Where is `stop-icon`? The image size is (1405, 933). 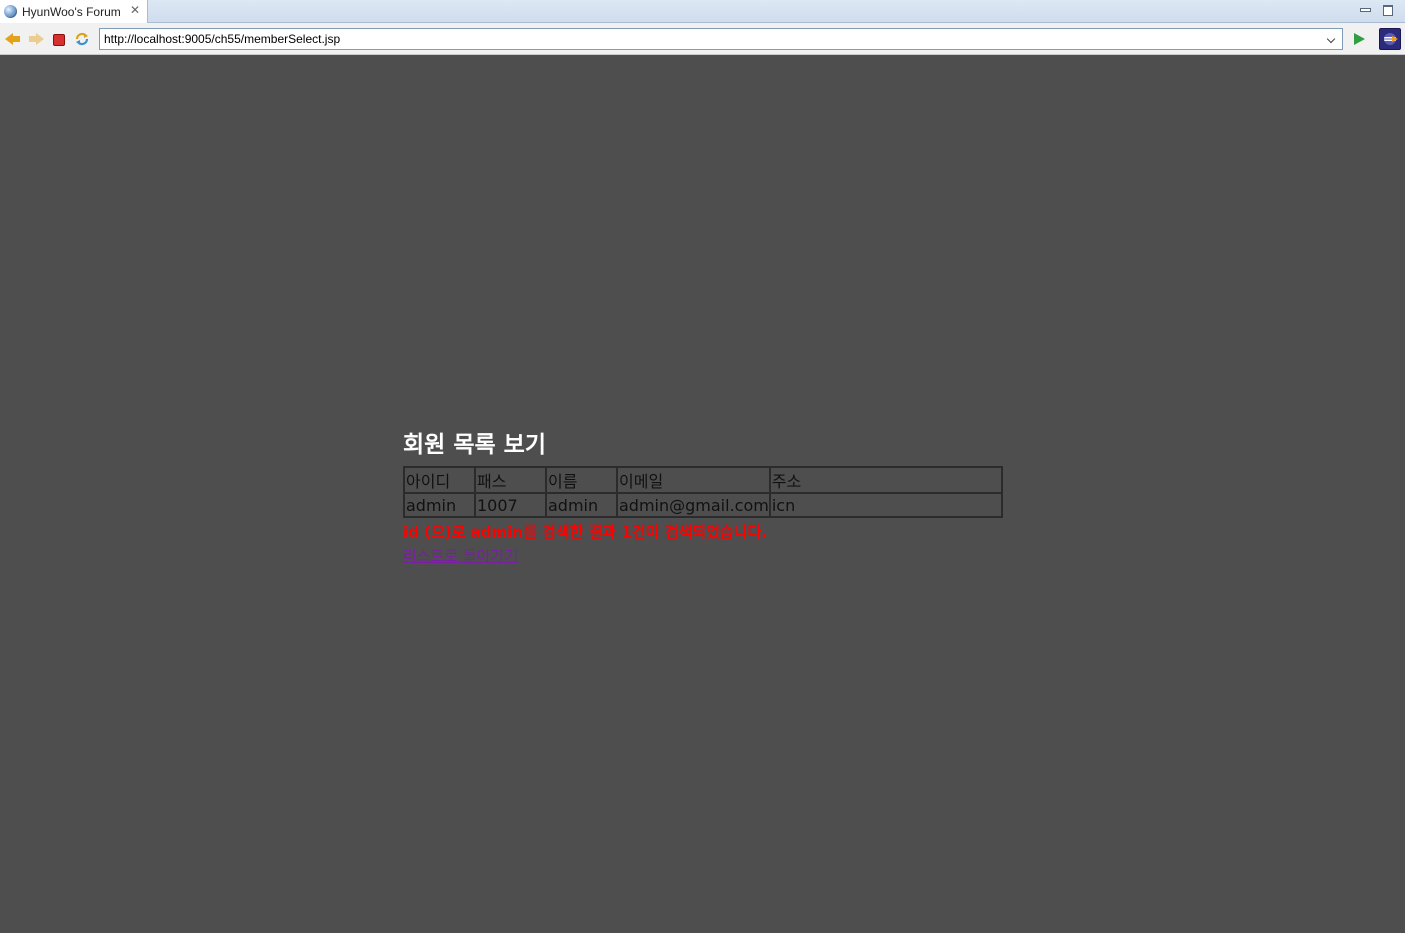 stop-icon is located at coordinates (59, 39).